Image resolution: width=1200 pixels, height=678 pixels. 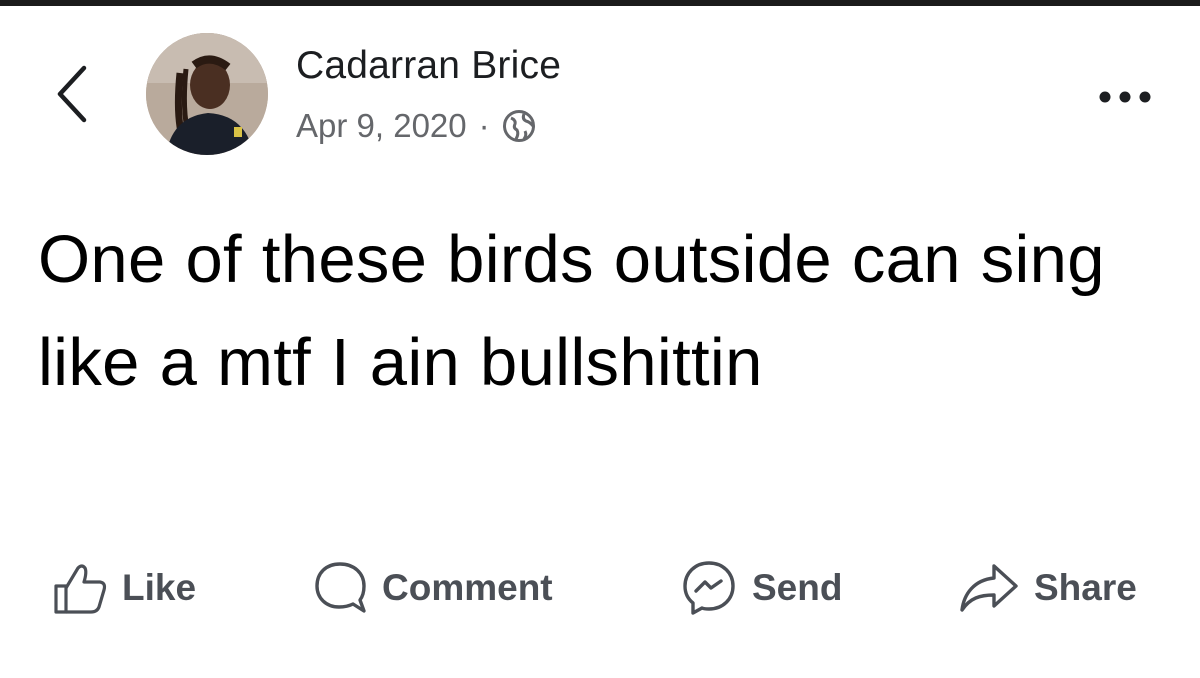 I want to click on post-action-bar: Like Comment Send Share, so click(x=600, y=588).